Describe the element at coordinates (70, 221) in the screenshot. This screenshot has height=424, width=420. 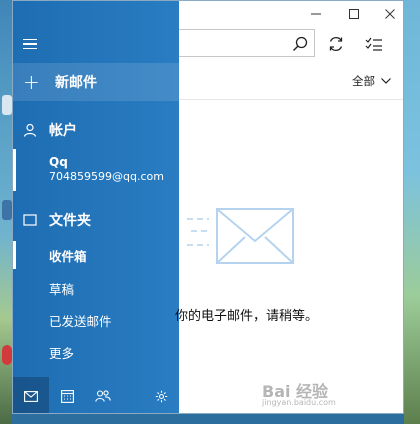
I see `folders-label: 文件夹` at that location.